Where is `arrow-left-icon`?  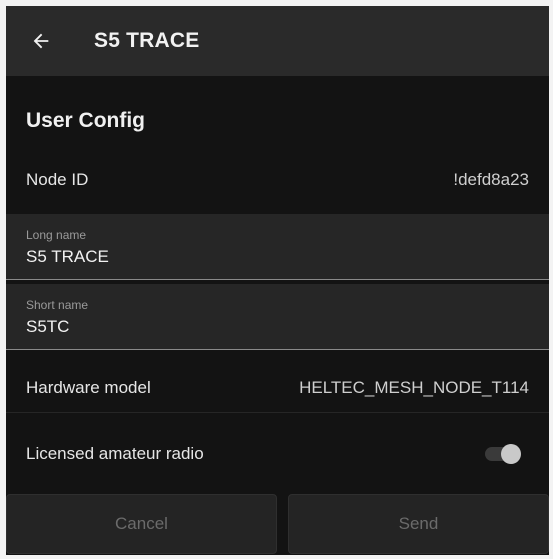
arrow-left-icon is located at coordinates (41, 41).